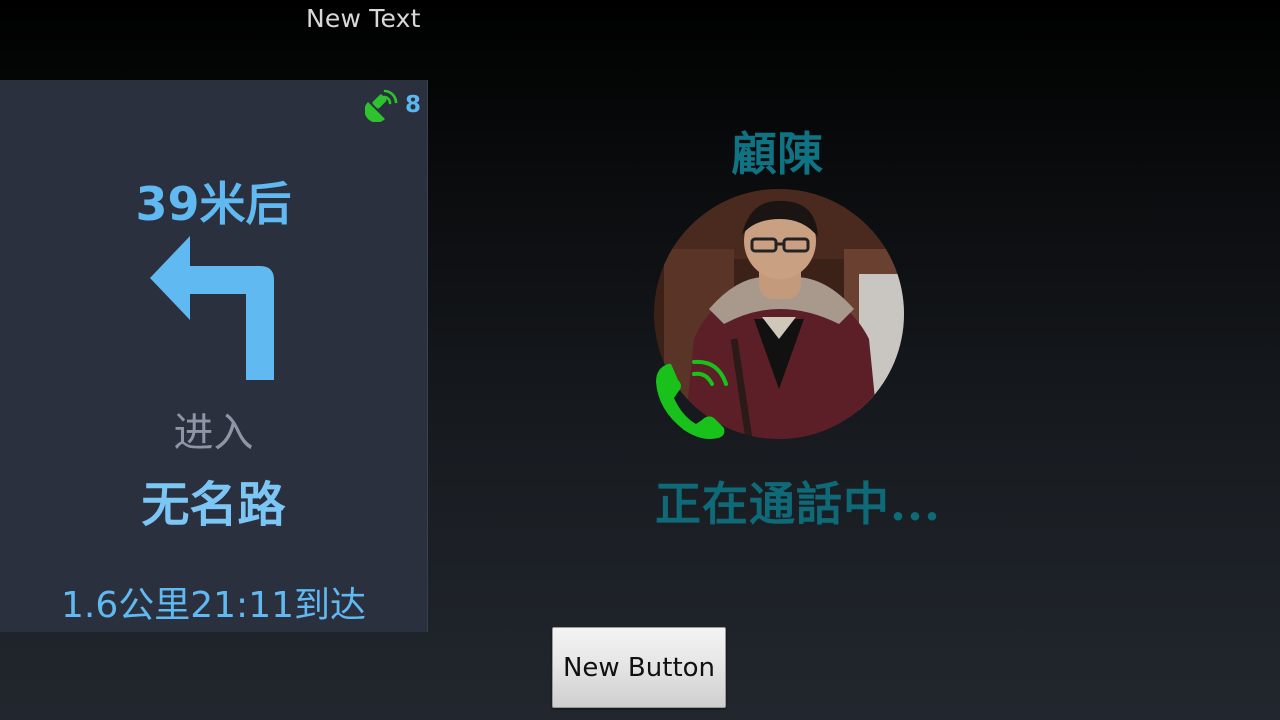  I want to click on turn-distance: 39米后, so click(213, 204).